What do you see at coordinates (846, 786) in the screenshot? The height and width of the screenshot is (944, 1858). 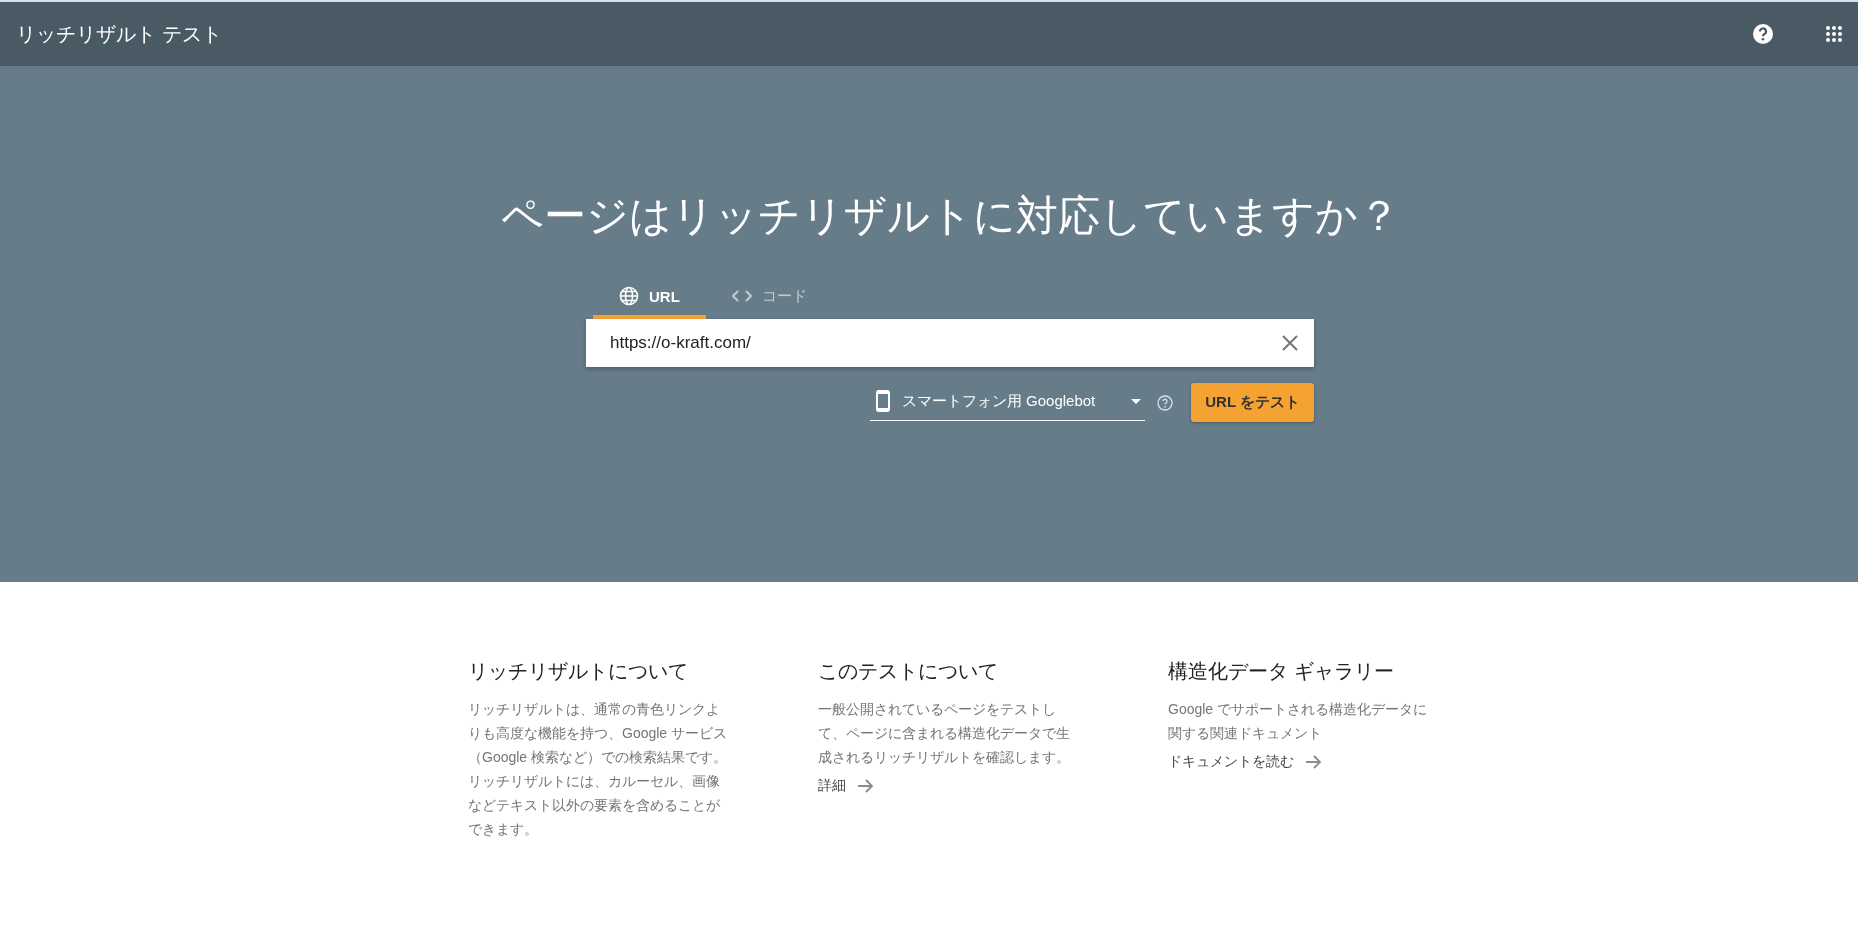 I see `section-link: 詳細` at bounding box center [846, 786].